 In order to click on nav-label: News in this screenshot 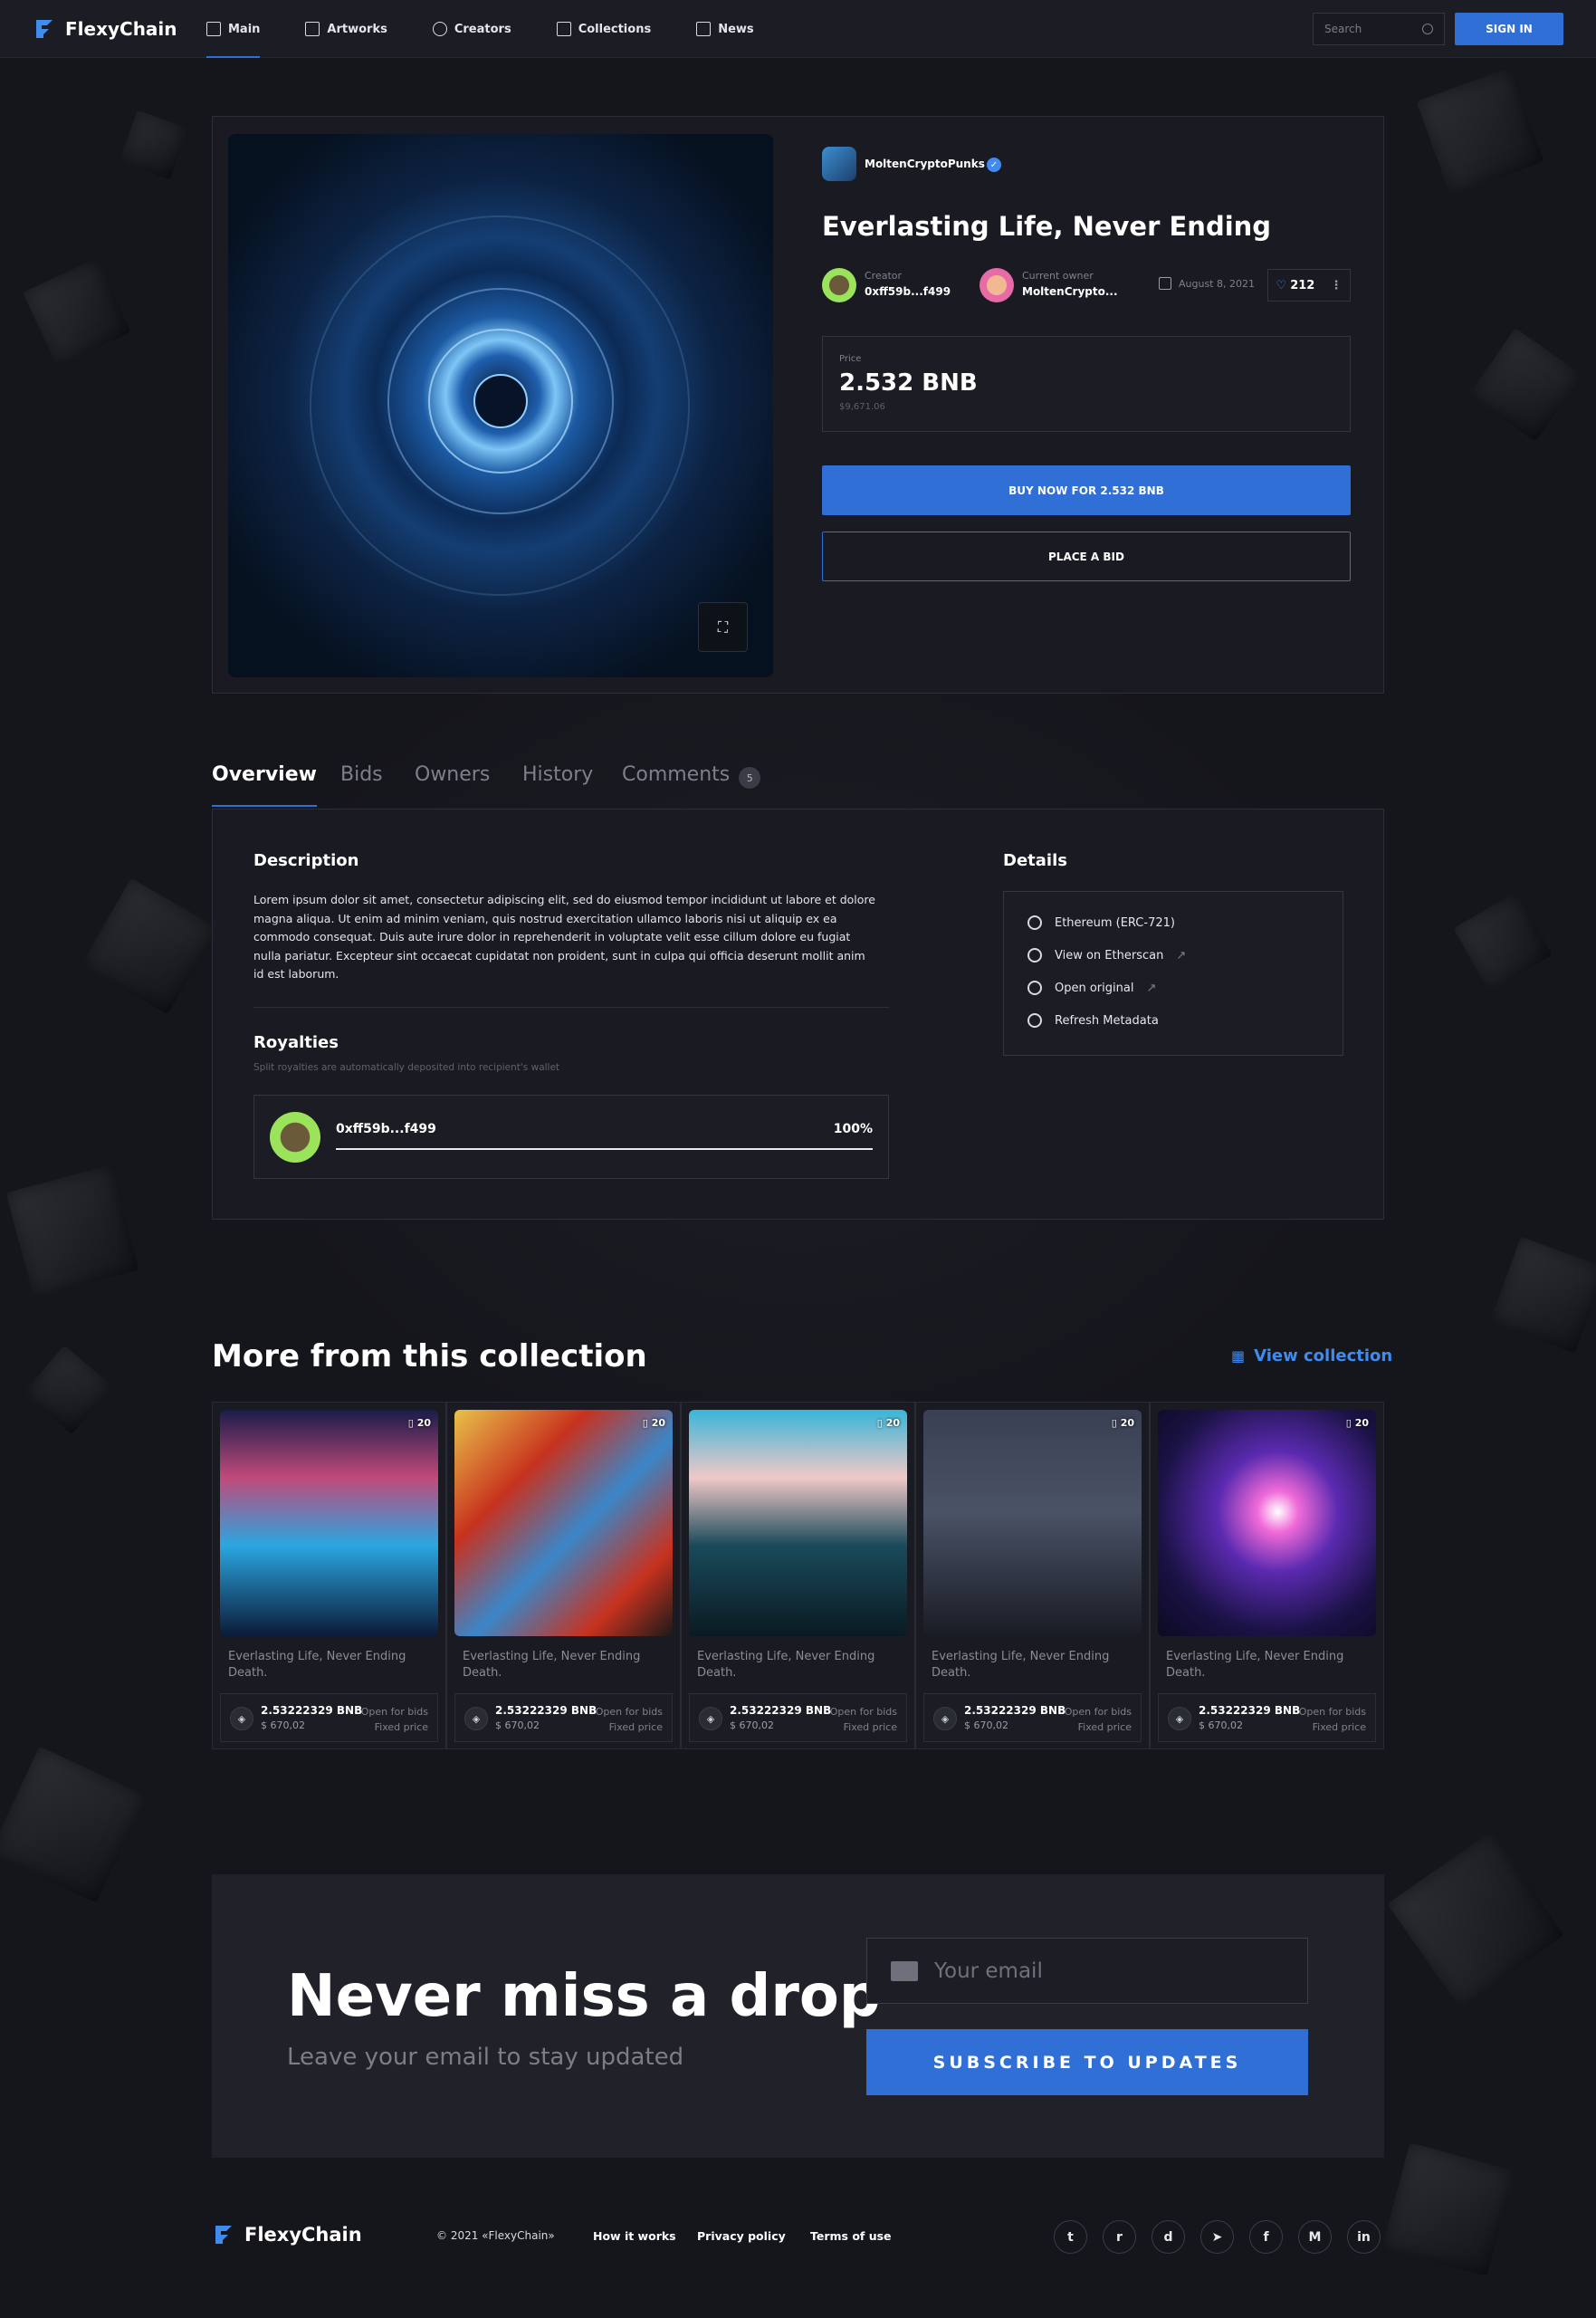, I will do `click(736, 29)`.